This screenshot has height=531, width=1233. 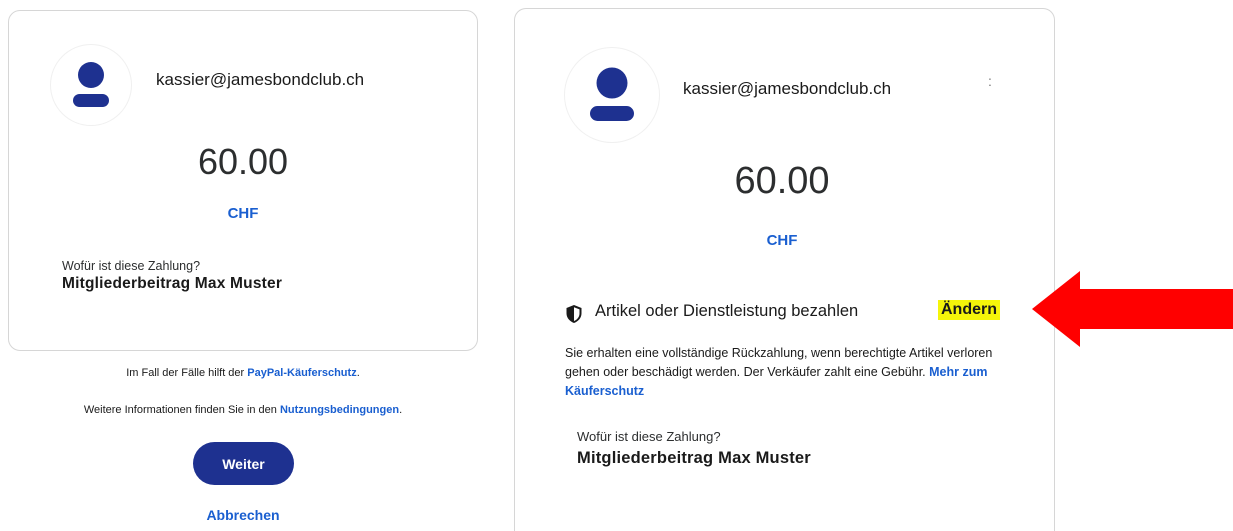 What do you see at coordinates (260, 79) in the screenshot?
I see `recipient-email: kassier@jamesbondclub.ch` at bounding box center [260, 79].